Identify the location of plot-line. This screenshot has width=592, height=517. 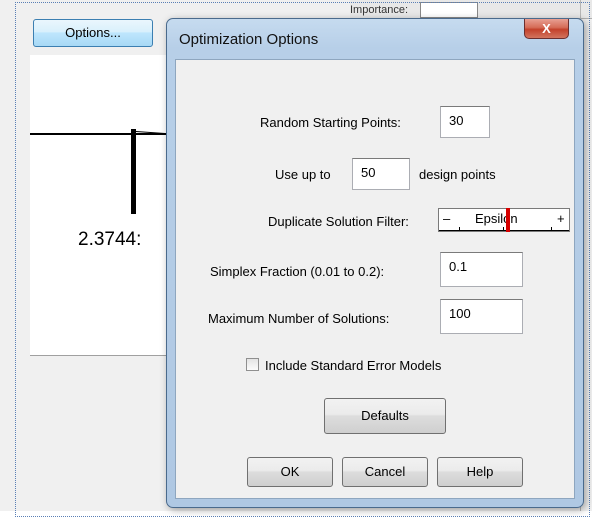
(100, 134).